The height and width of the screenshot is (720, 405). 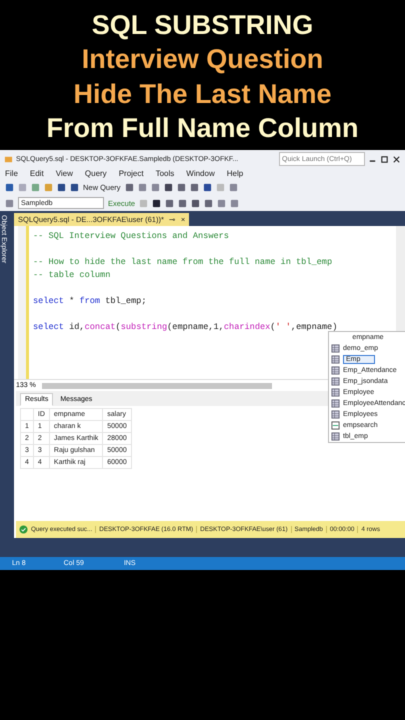 What do you see at coordinates (384, 159) in the screenshot?
I see `maximize-icon` at bounding box center [384, 159].